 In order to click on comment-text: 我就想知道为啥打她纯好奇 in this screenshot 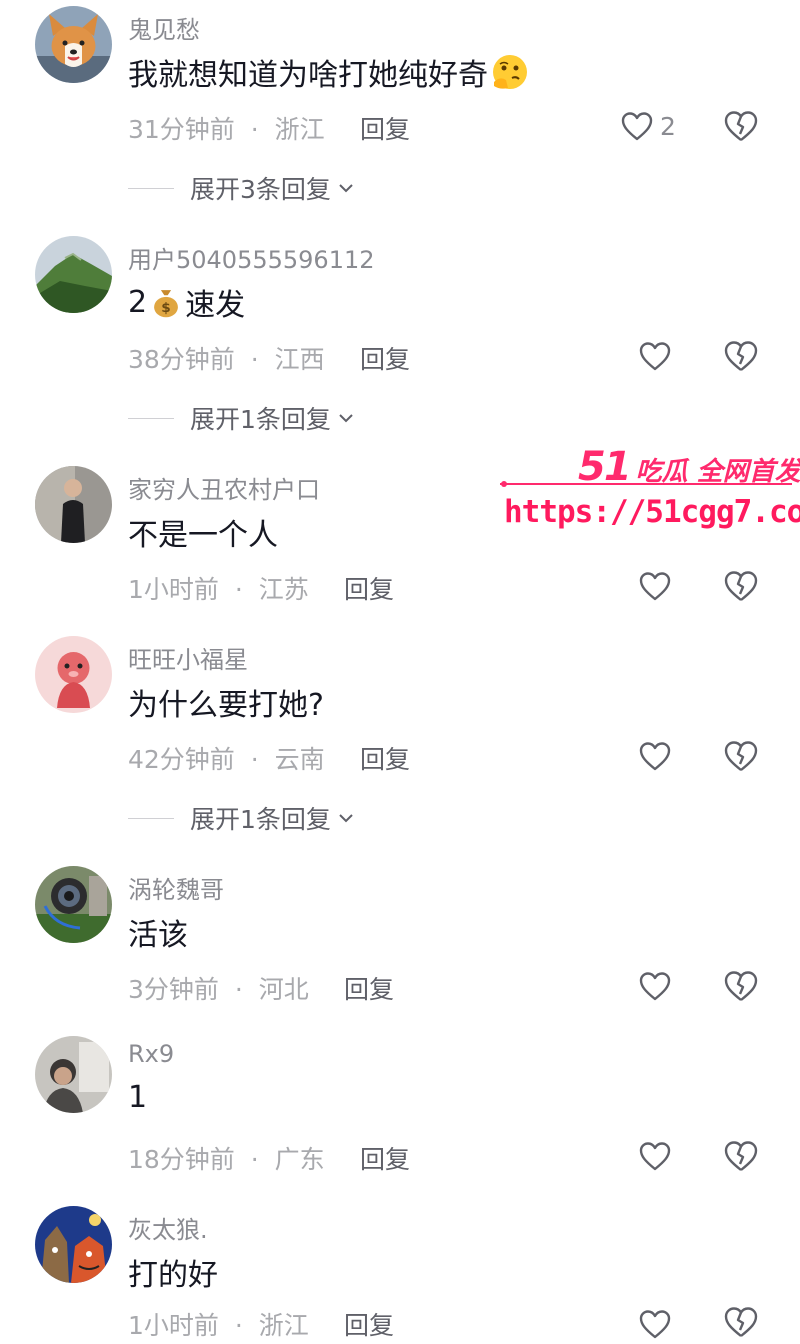, I will do `click(330, 72)`.